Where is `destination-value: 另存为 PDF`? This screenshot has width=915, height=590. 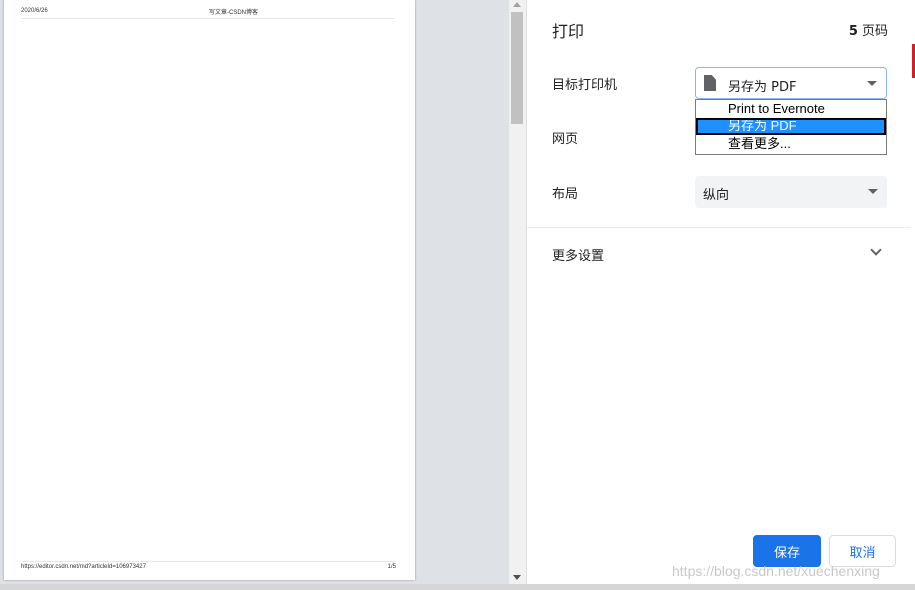 destination-value: 另存为 PDF is located at coordinates (762, 87).